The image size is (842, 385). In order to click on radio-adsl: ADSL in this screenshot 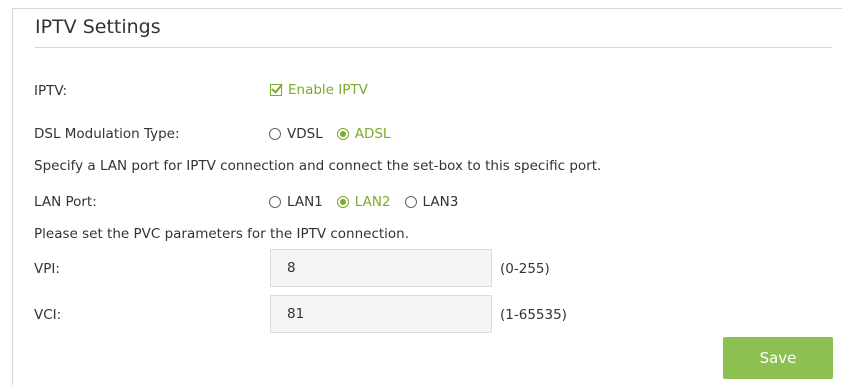, I will do `click(363, 134)`.